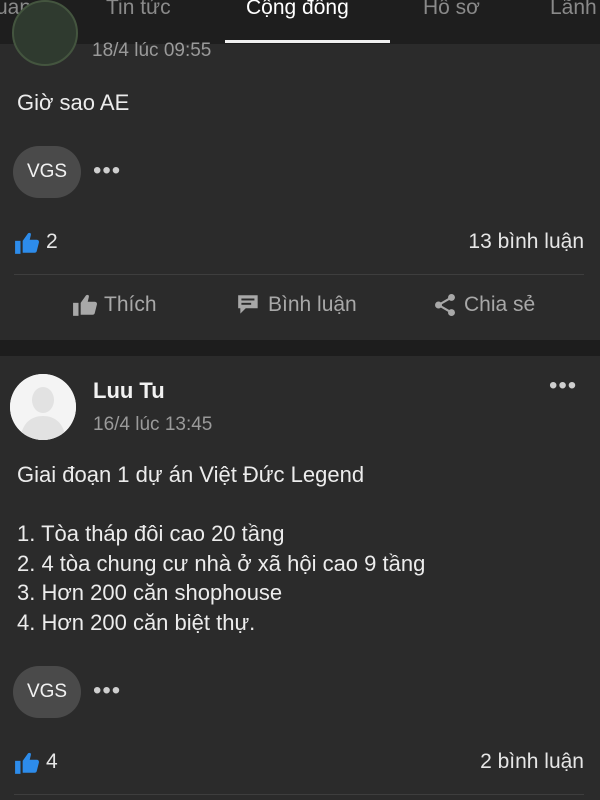 Image resolution: width=600 pixels, height=800 pixels. I want to click on active-tab-indicator, so click(307, 41).